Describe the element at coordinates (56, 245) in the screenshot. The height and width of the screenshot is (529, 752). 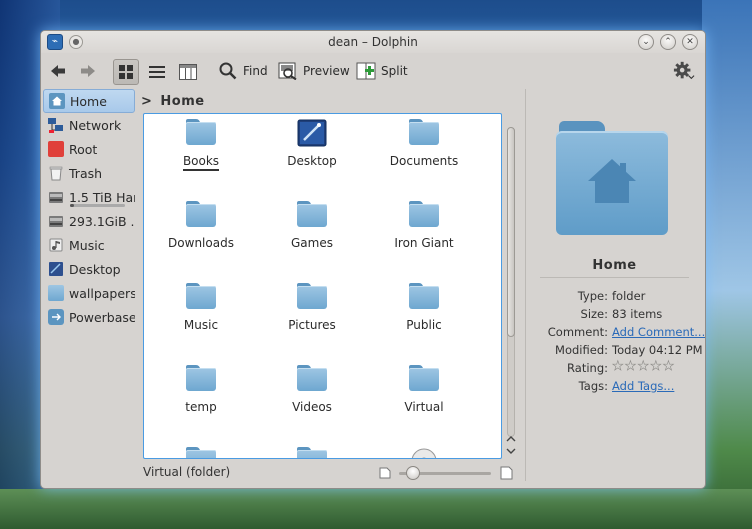
I see `music-icon` at that location.